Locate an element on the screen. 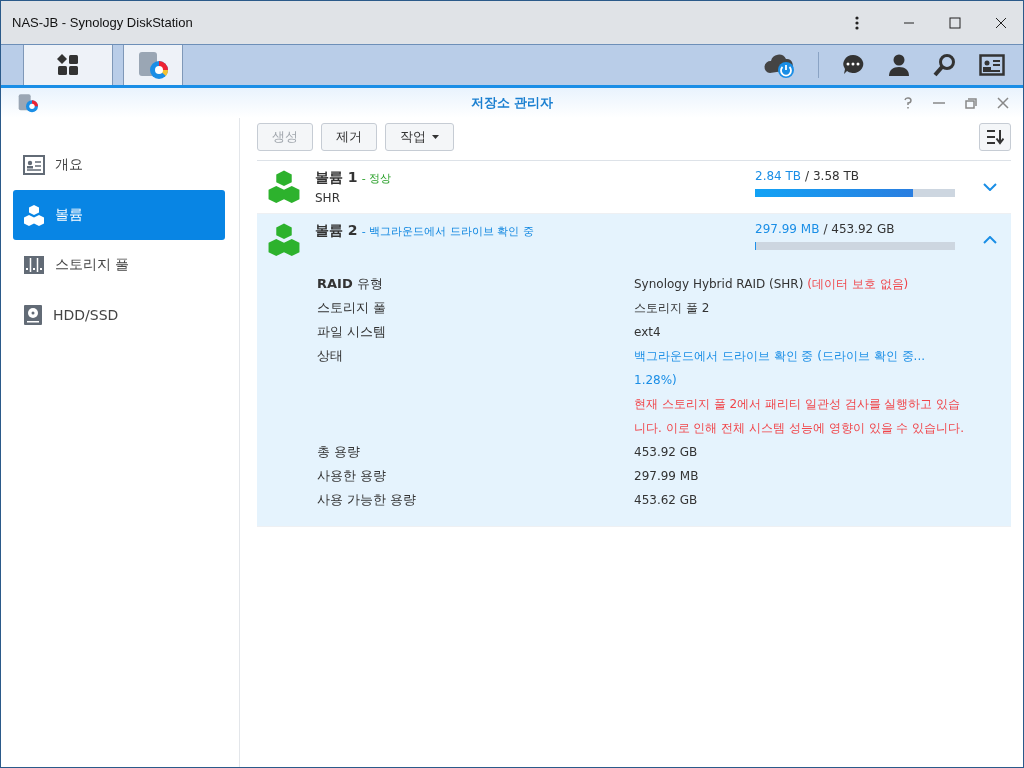  detail-value: Synology Hybrid RAID (SHR) is located at coordinates (719, 284).